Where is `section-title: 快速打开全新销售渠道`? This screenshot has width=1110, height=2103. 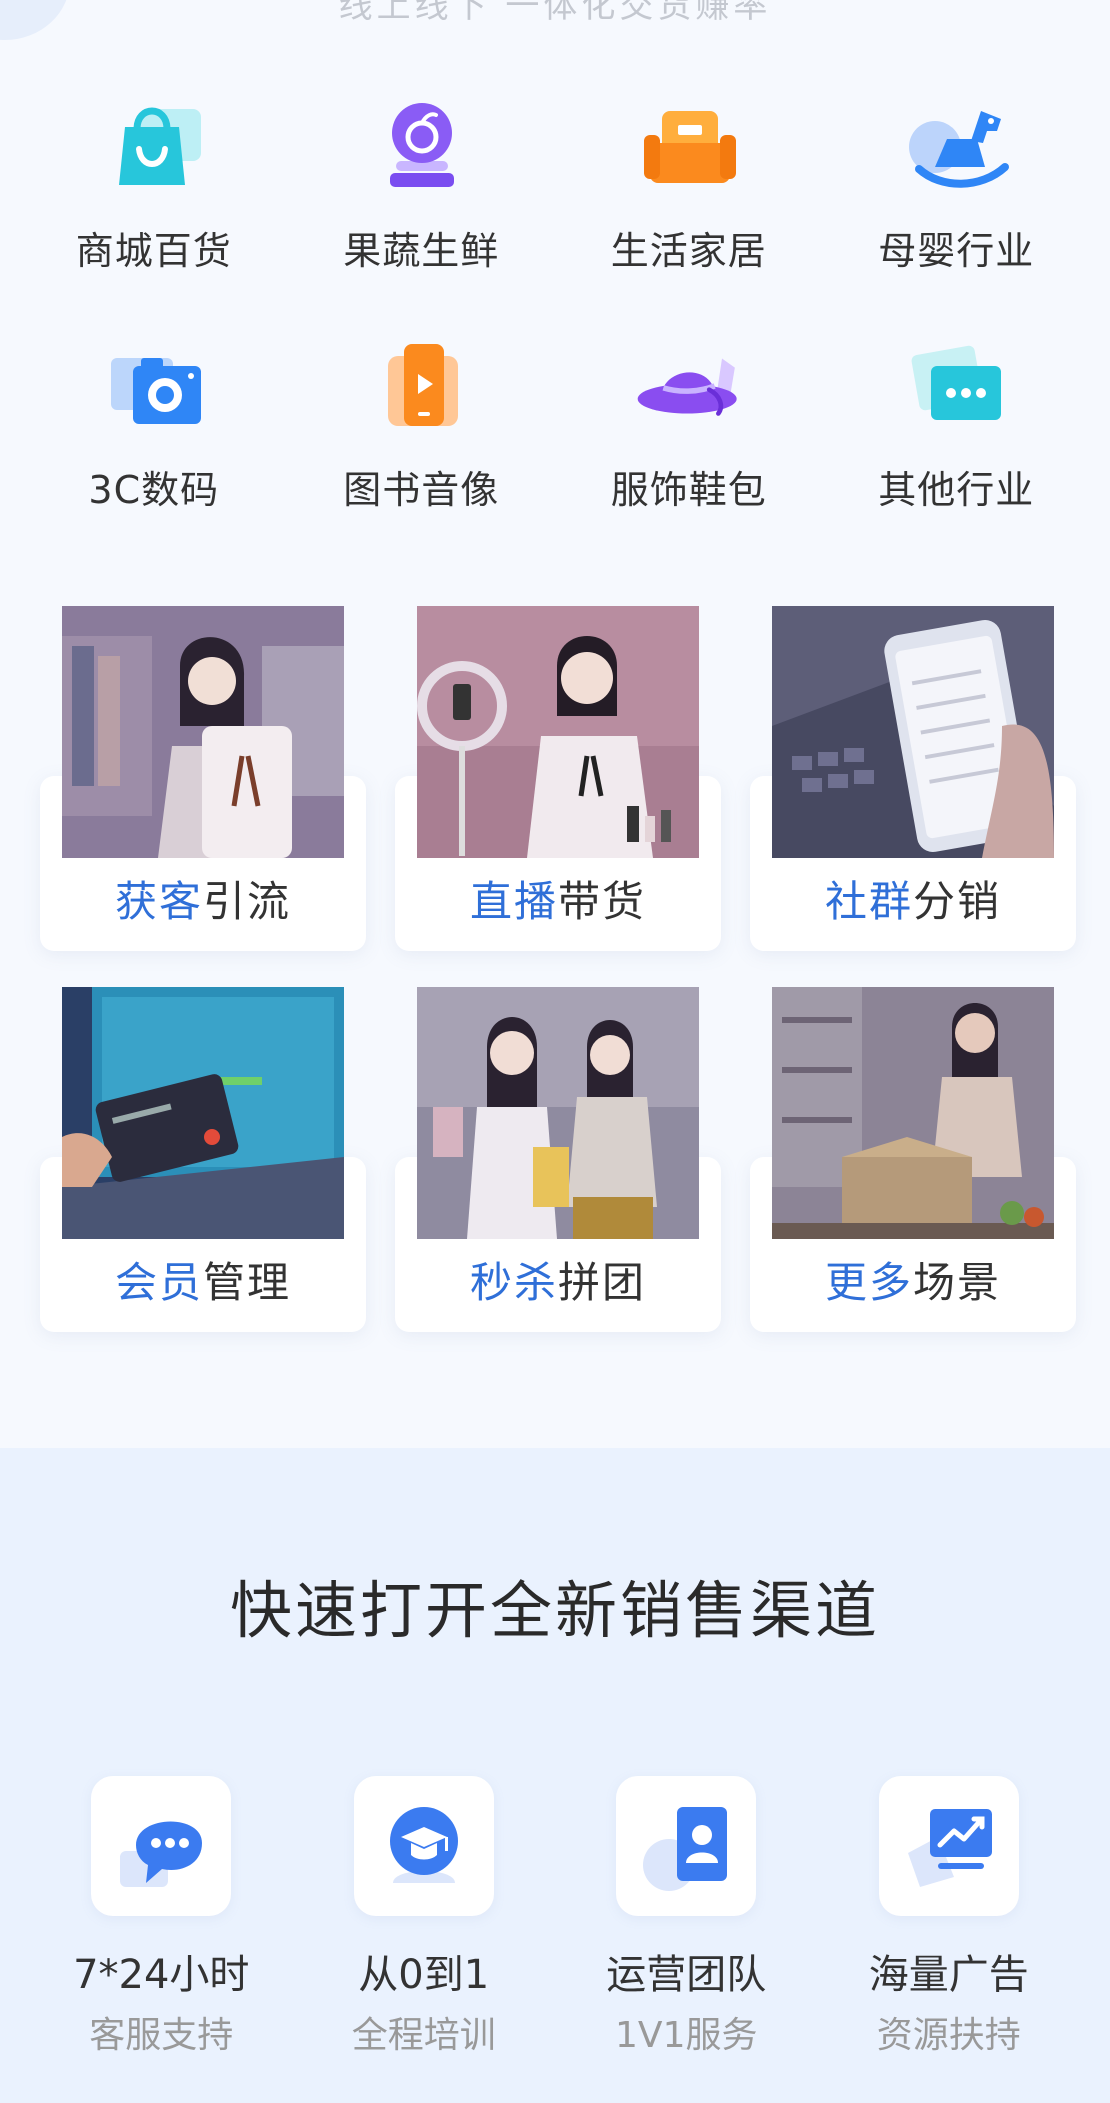
section-title: 快速打开全新销售渠道 is located at coordinates (554, 1610).